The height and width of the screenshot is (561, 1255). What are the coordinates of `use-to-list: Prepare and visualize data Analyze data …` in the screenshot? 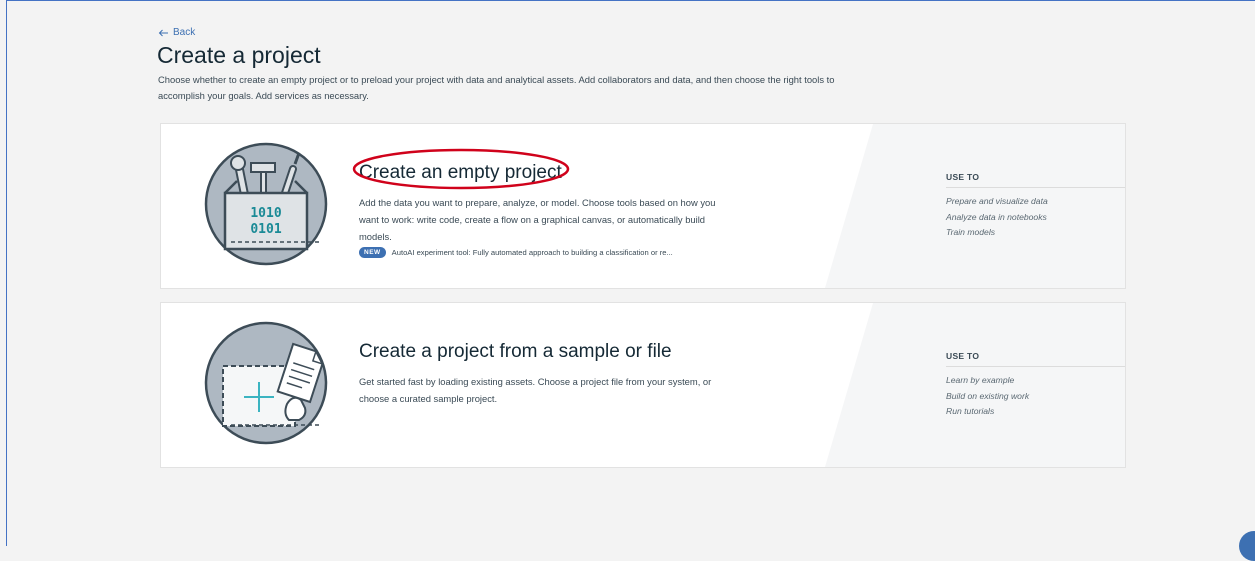 It's located at (997, 217).